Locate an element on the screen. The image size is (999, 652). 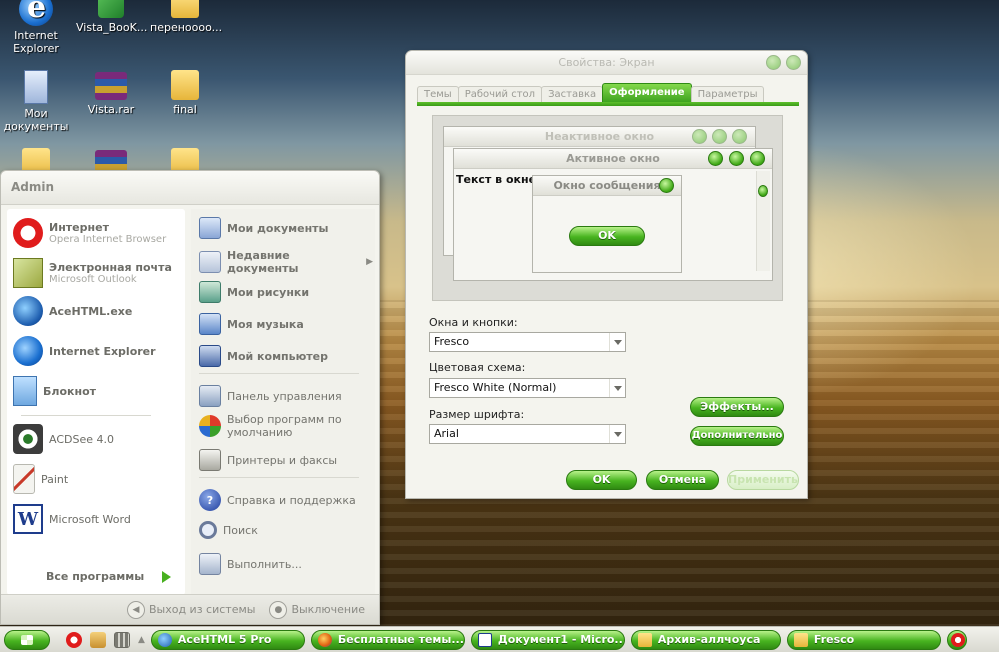
firefox-icon is located at coordinates (324, 639).